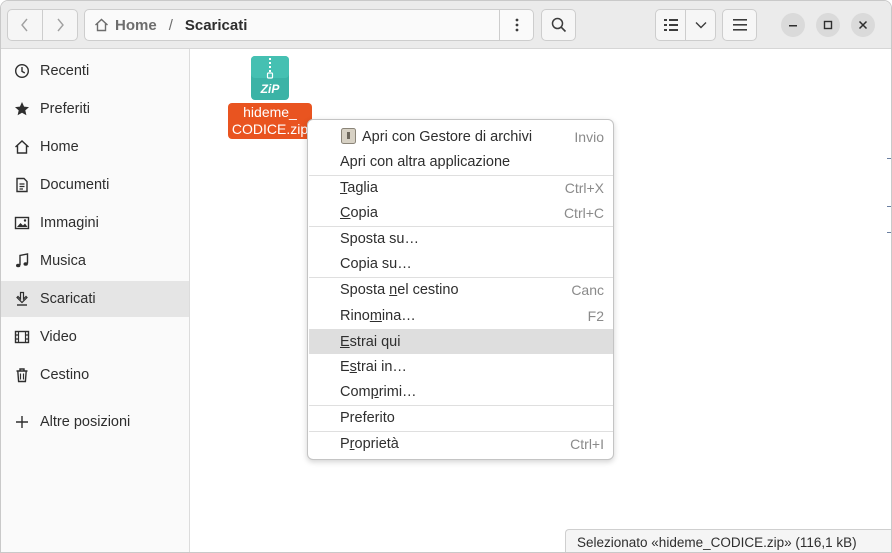 This screenshot has width=892, height=553. Describe the element at coordinates (95, 147) in the screenshot. I see `sidebar-item-home: Home` at that location.